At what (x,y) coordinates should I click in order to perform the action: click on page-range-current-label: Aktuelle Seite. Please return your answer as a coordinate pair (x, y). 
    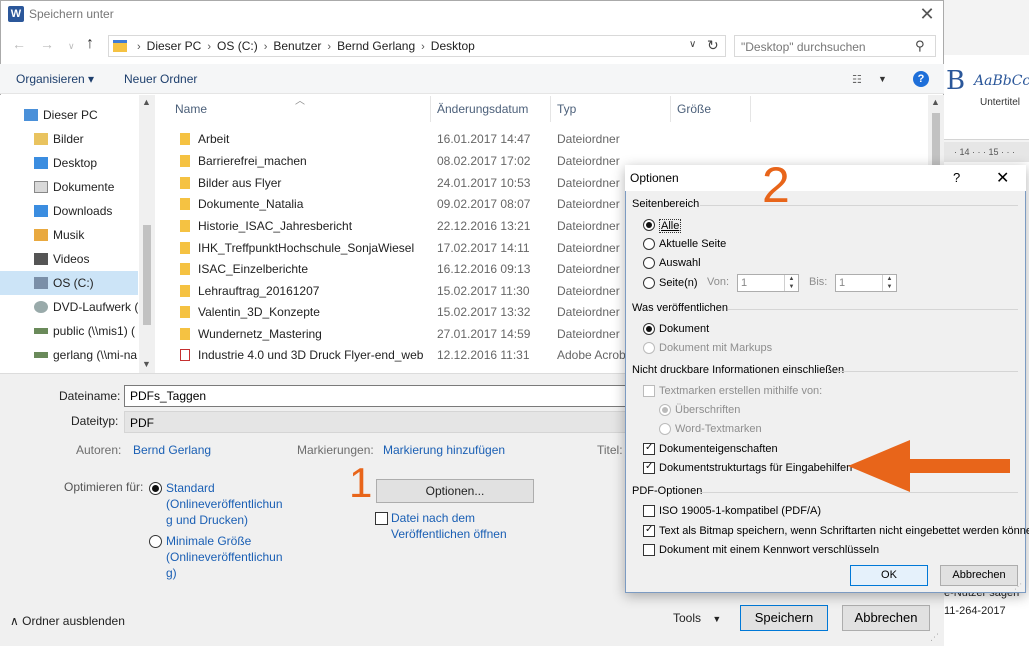
    Looking at the image, I should click on (692, 244).